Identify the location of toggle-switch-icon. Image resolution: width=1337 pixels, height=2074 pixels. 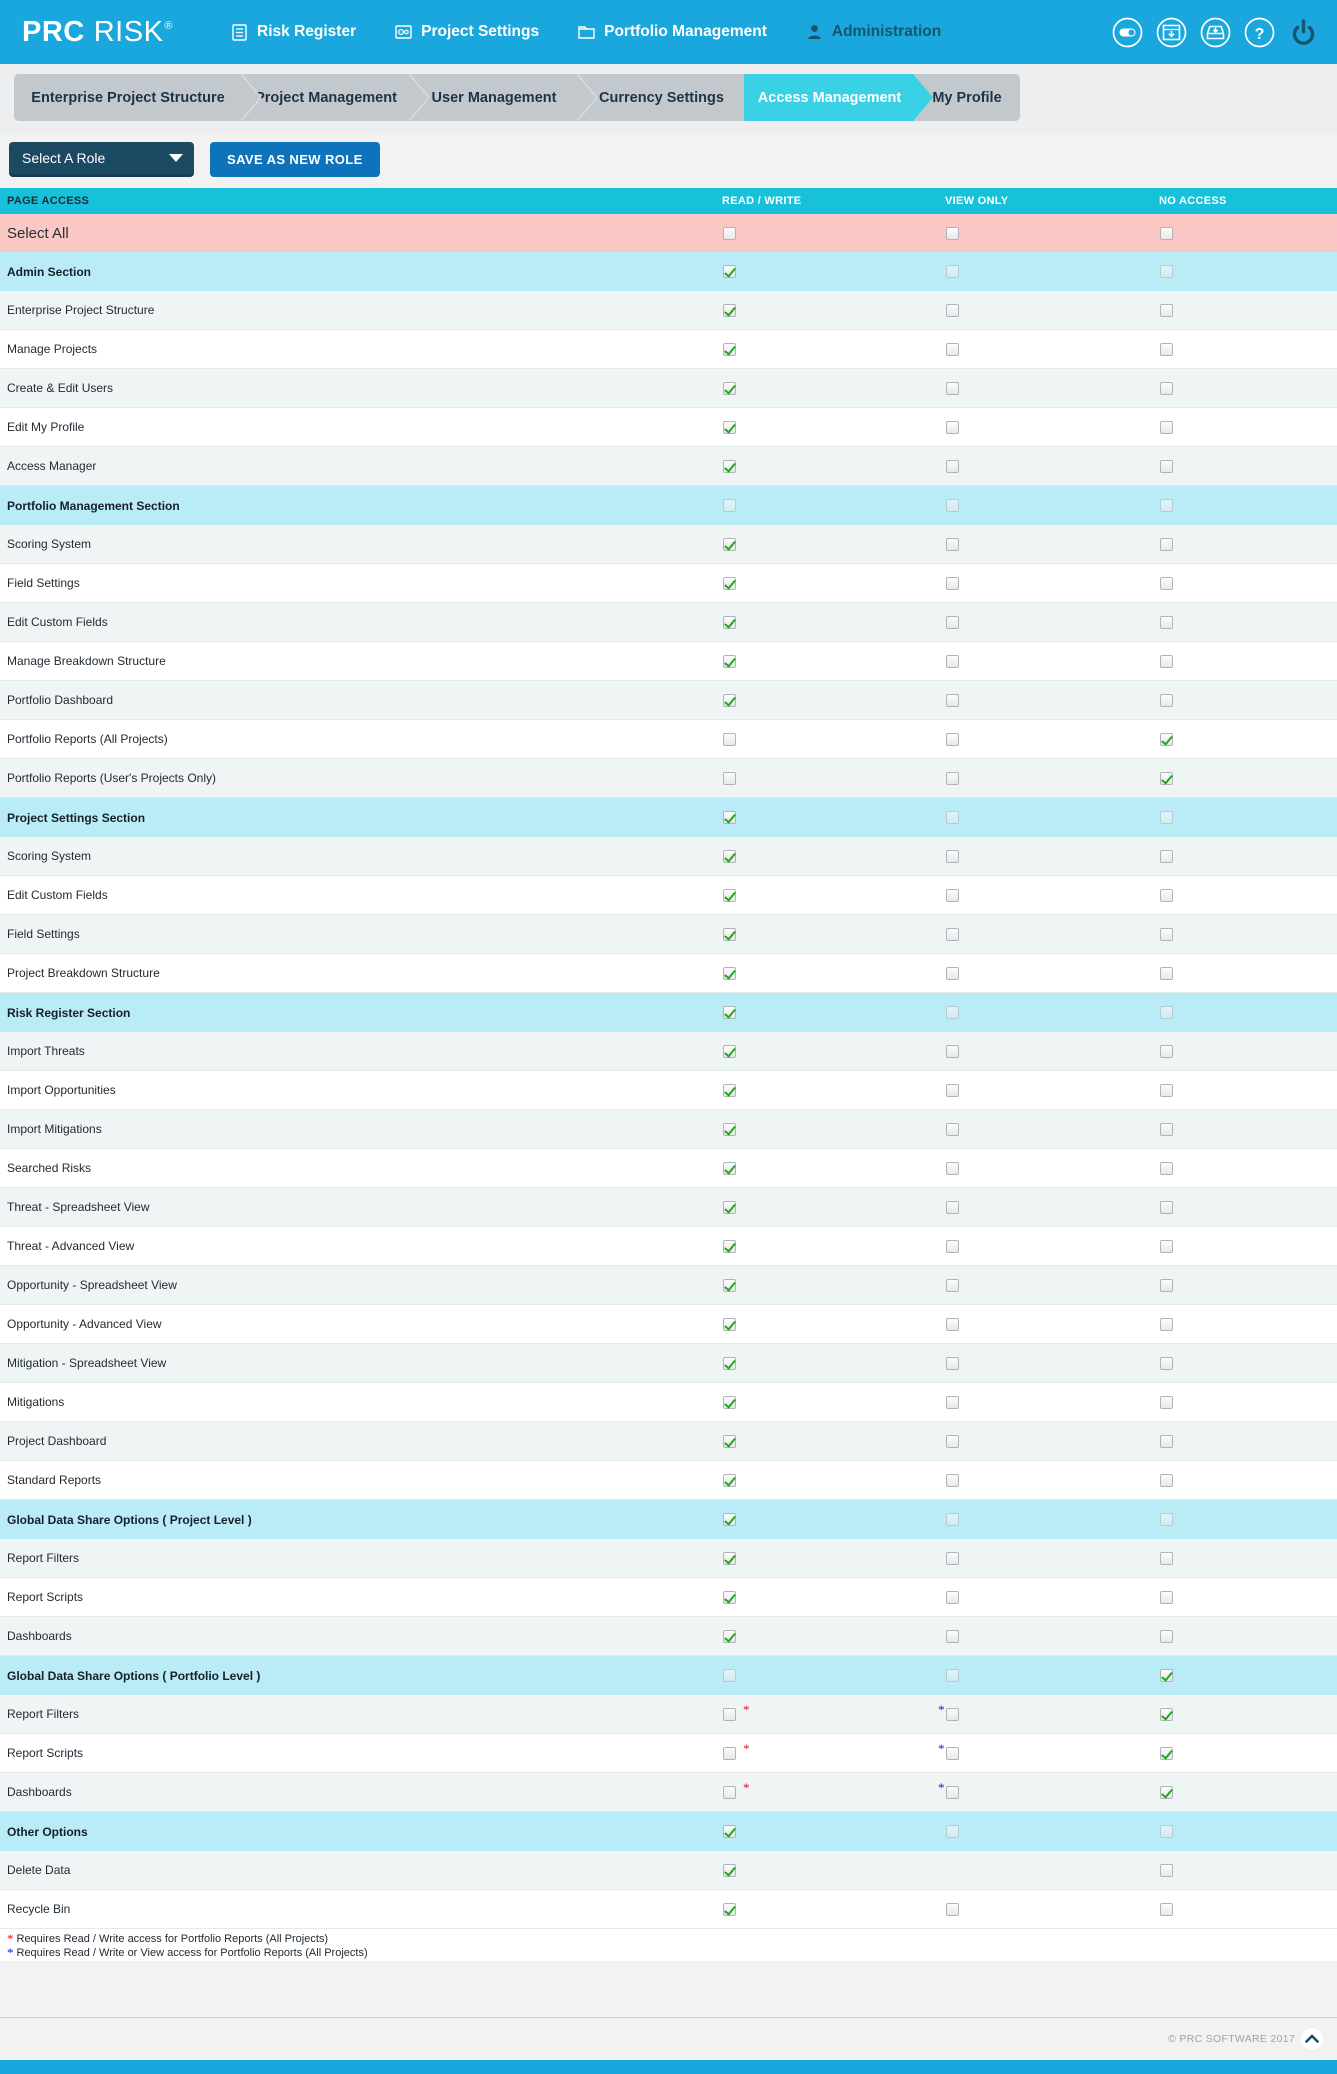
(1127, 32).